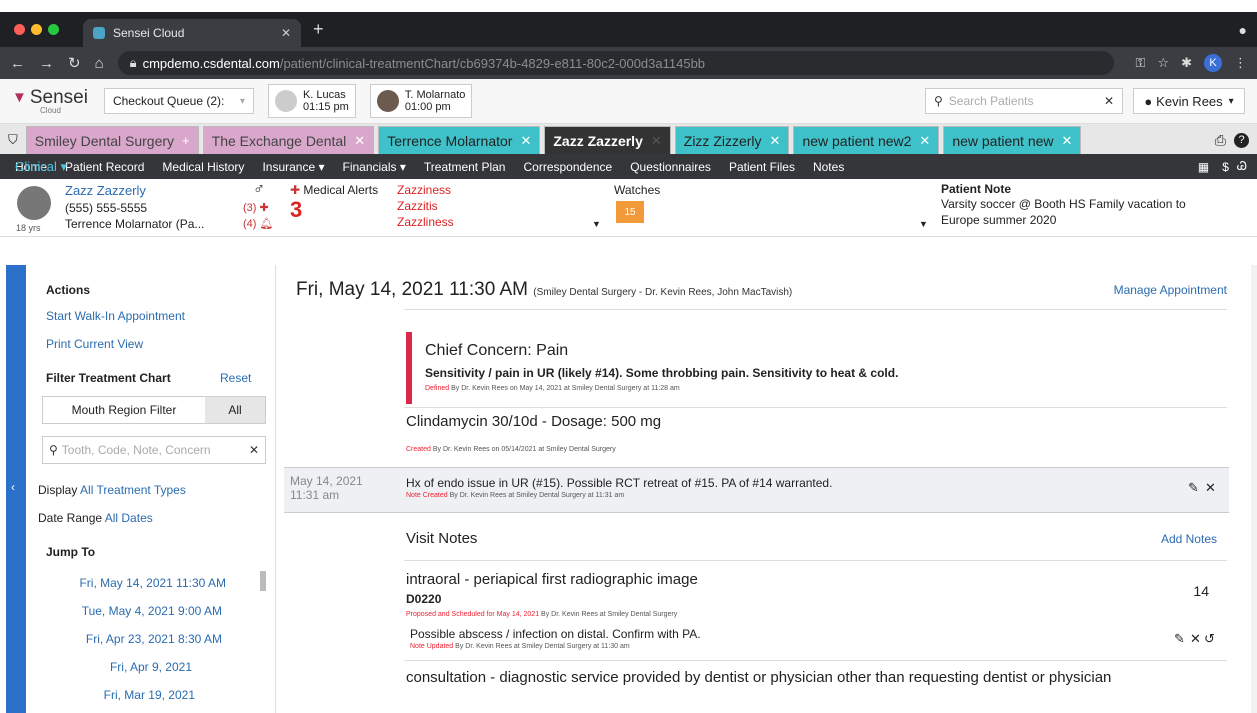  I want to click on jump-link: Fri, May 14, 2021 11:30 AM, so click(131, 583).